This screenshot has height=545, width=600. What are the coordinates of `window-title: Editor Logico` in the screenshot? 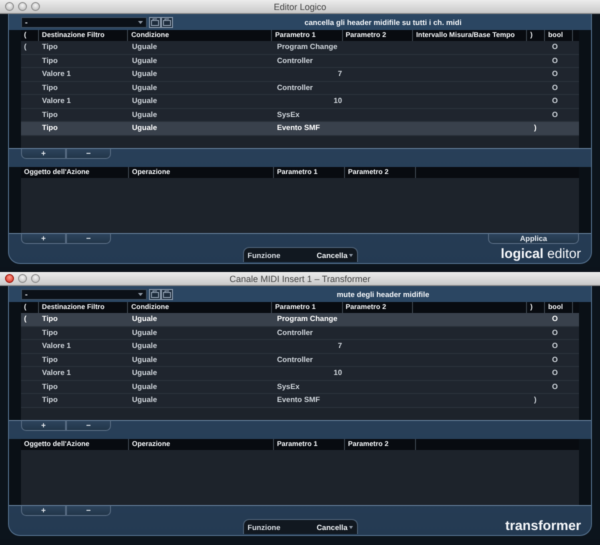 It's located at (300, 7).